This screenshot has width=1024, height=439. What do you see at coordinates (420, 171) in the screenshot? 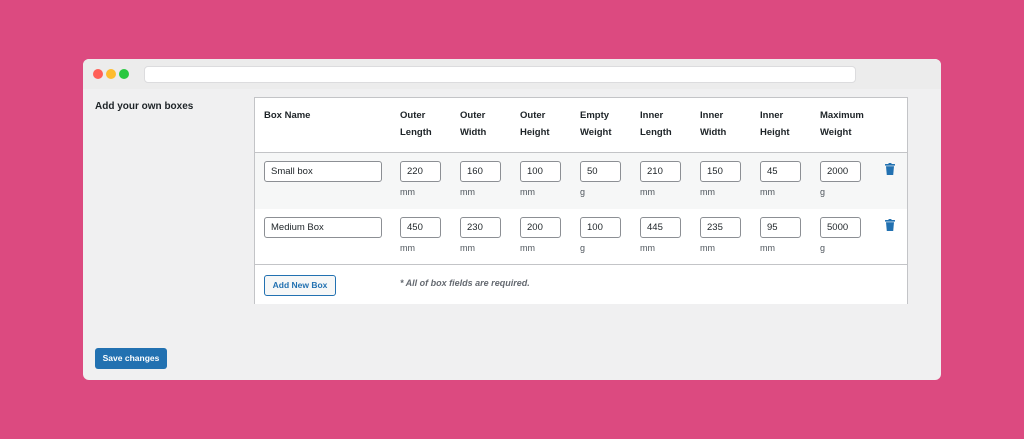
I see `outer-length-input: 220` at bounding box center [420, 171].